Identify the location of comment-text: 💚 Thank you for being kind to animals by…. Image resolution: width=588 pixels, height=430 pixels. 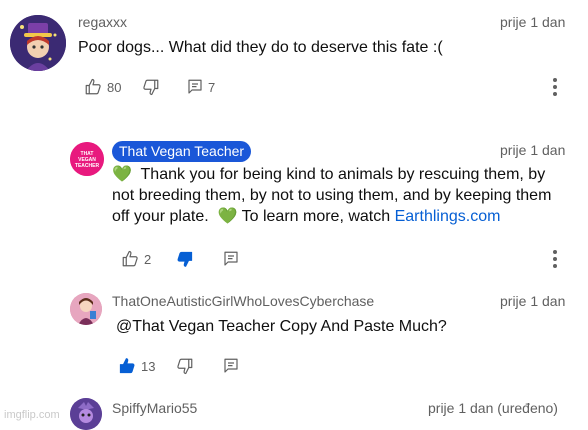
(347, 195).